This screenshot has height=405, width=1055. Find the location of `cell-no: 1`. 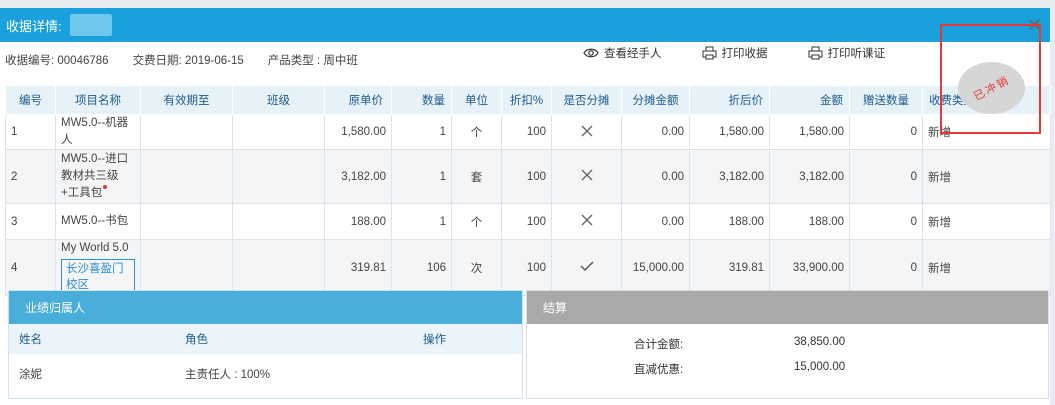

cell-no: 1 is located at coordinates (30, 132).